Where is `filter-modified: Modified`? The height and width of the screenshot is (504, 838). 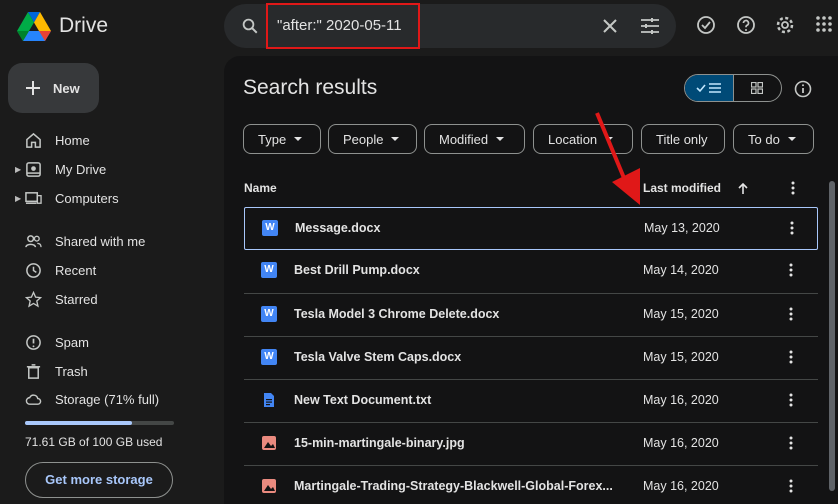 filter-modified: Modified is located at coordinates (474, 139).